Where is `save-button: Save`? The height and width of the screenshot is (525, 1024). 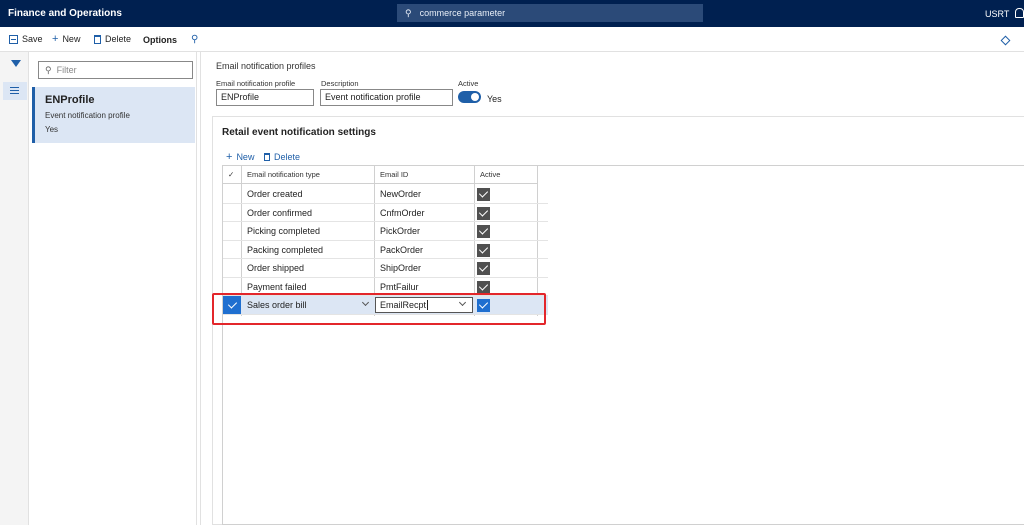
save-button: Save is located at coordinates (26, 39).